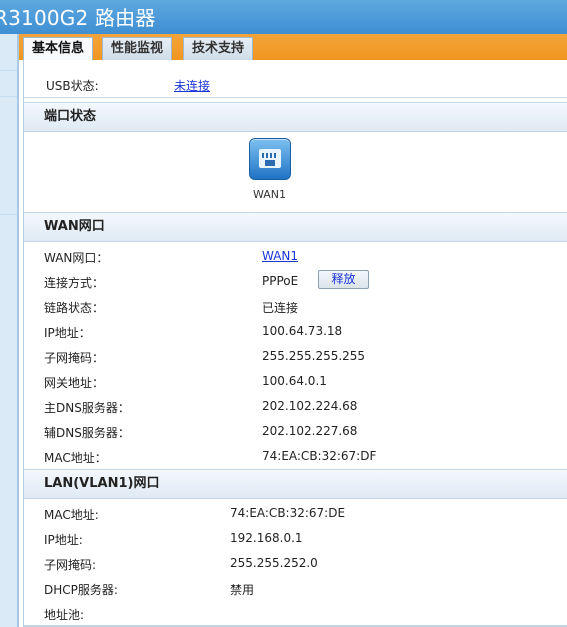 The width and height of the screenshot is (567, 627). I want to click on wan-mac-label: MAC地址：, so click(75, 458).